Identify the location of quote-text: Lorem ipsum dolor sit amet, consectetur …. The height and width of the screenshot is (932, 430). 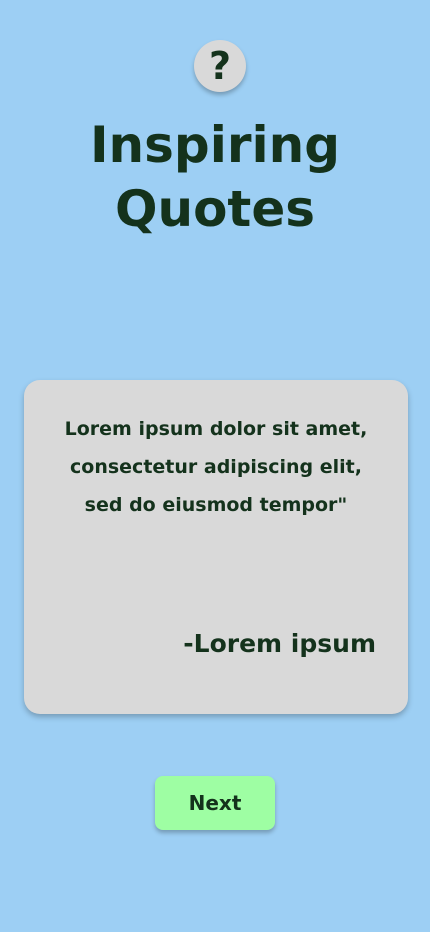
(216, 467).